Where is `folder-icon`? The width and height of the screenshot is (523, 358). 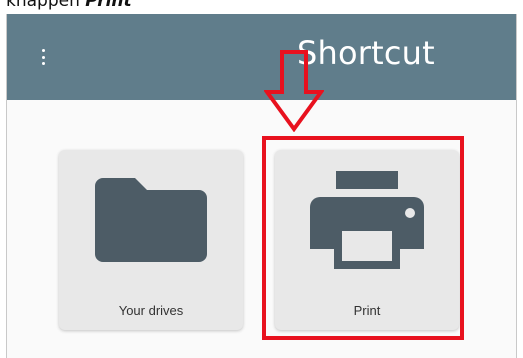
folder-icon is located at coordinates (151, 220).